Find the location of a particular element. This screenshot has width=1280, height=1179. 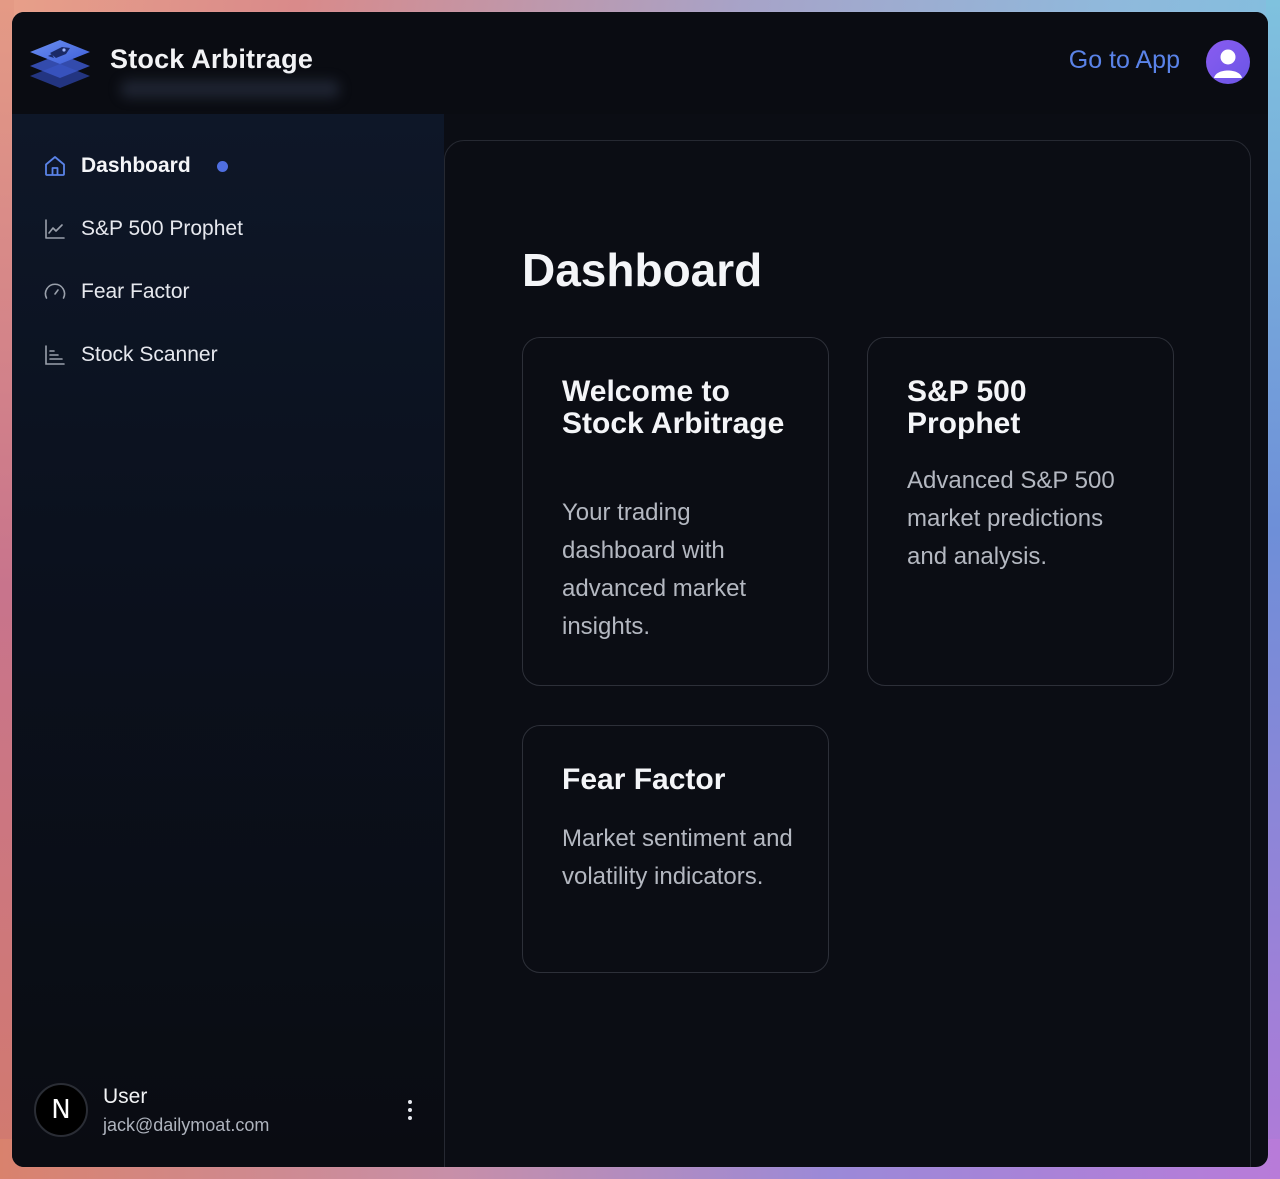

sidebar-item-label: Dashboard is located at coordinates (136, 165).